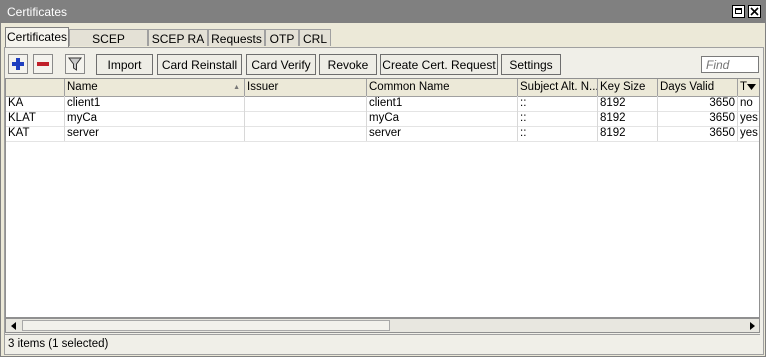  Describe the element at coordinates (82, 87) in the screenshot. I see `col-name-label: Name` at that location.